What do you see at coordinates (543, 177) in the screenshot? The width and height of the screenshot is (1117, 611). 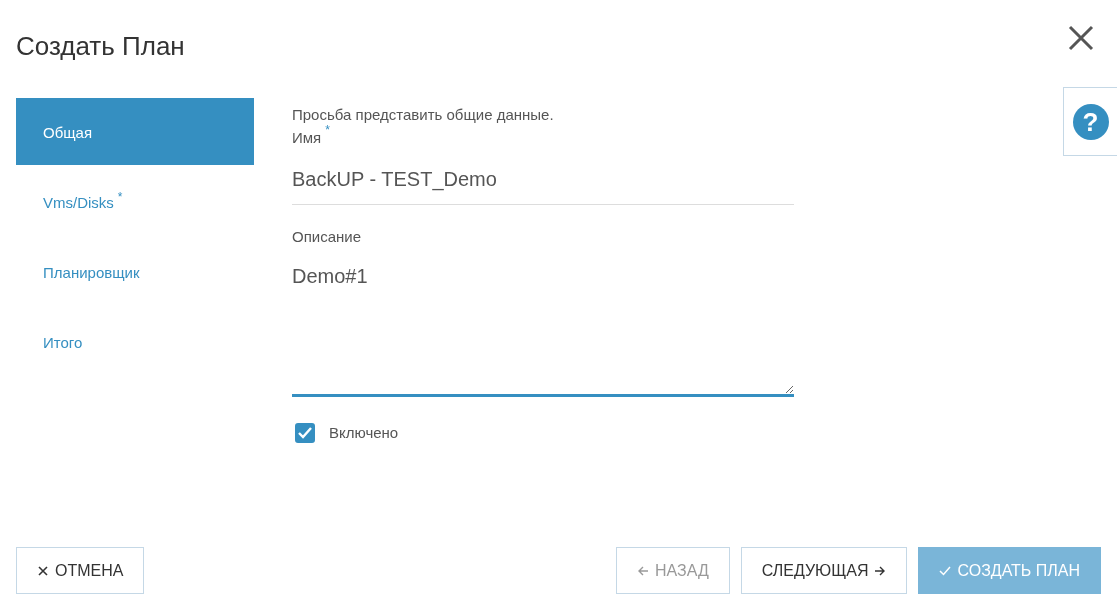 I see `name-input-field: BackUP - TEST_Demo` at bounding box center [543, 177].